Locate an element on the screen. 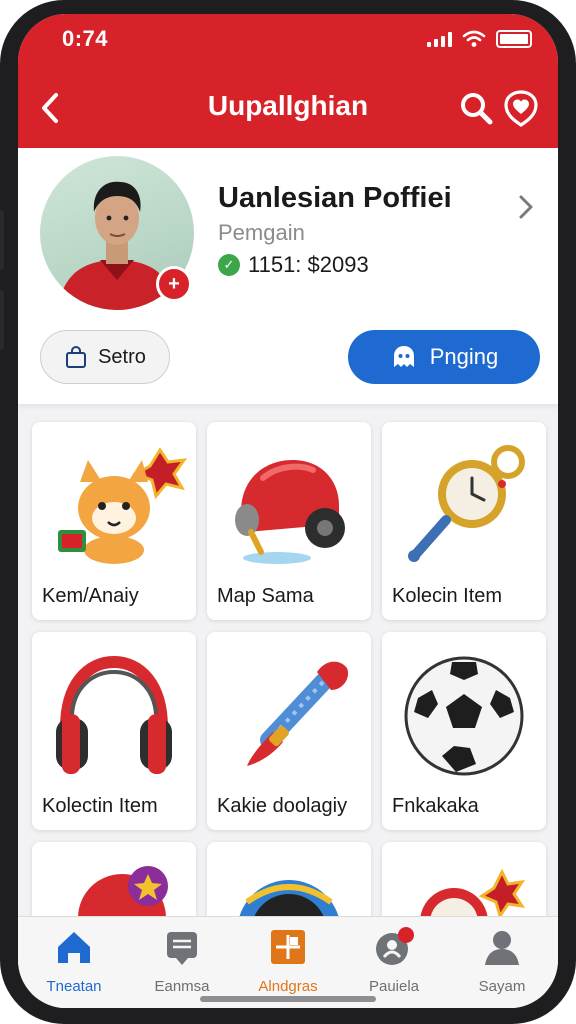 The image size is (576, 1024). status-icons is located at coordinates (479, 39).